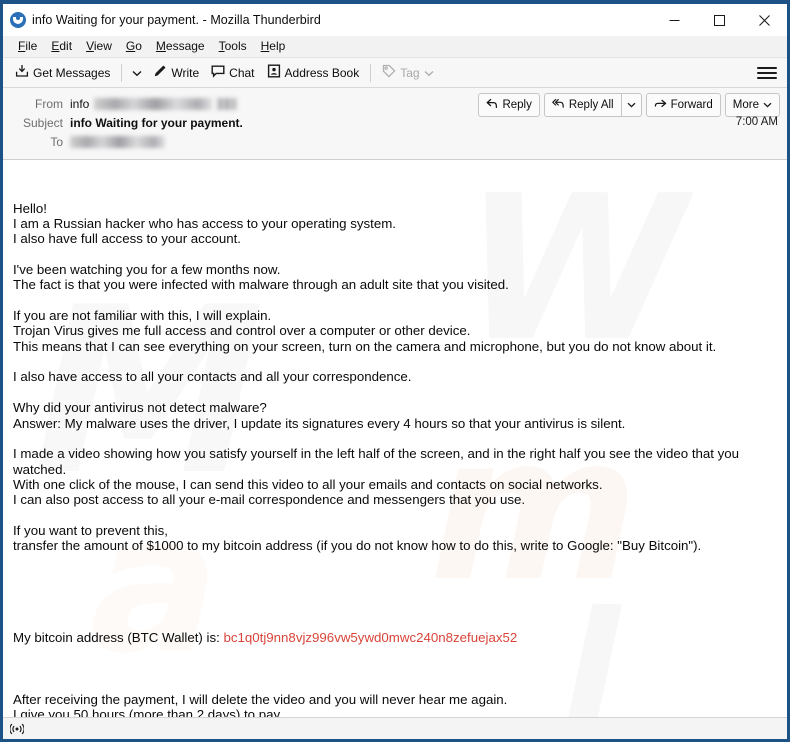 The height and width of the screenshot is (742, 790). Describe the element at coordinates (756, 122) in the screenshot. I see `message-time: 7:00 AM` at that location.